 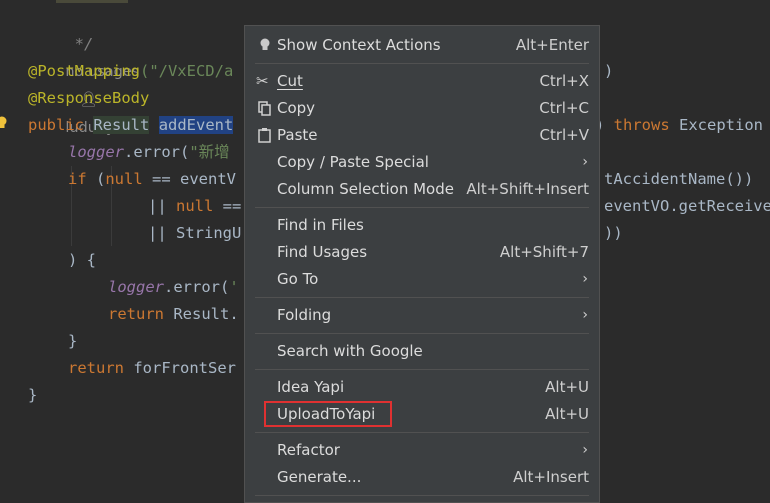 What do you see at coordinates (265, 44) in the screenshot?
I see `lightbulb-icon` at bounding box center [265, 44].